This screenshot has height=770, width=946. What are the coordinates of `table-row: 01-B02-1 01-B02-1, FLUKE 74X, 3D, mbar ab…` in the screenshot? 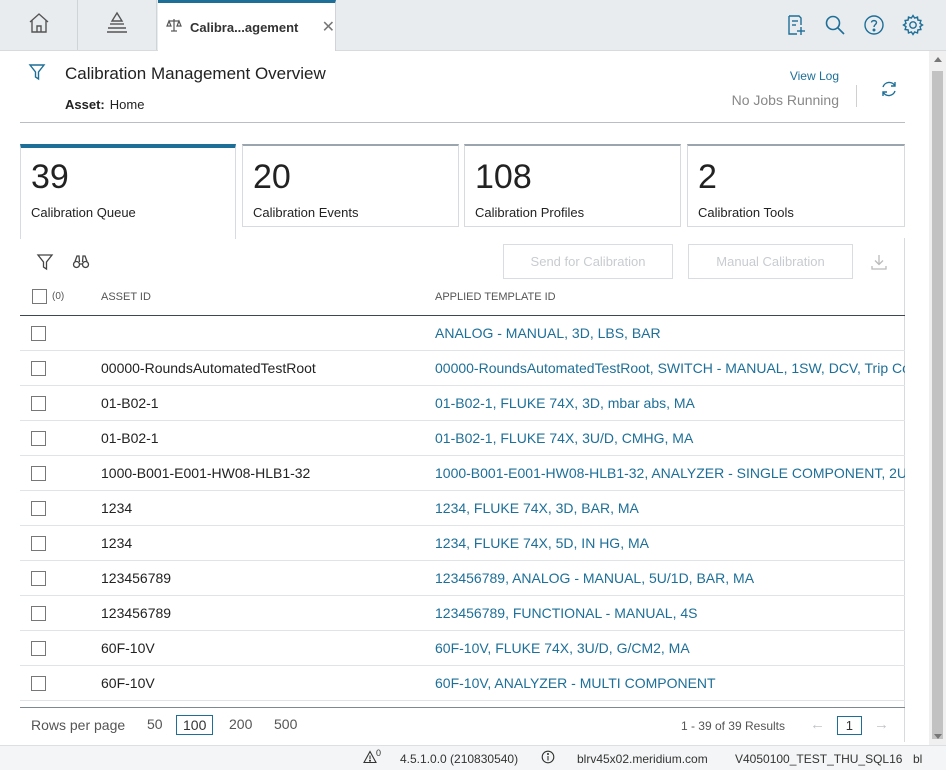 It's located at (462, 403).